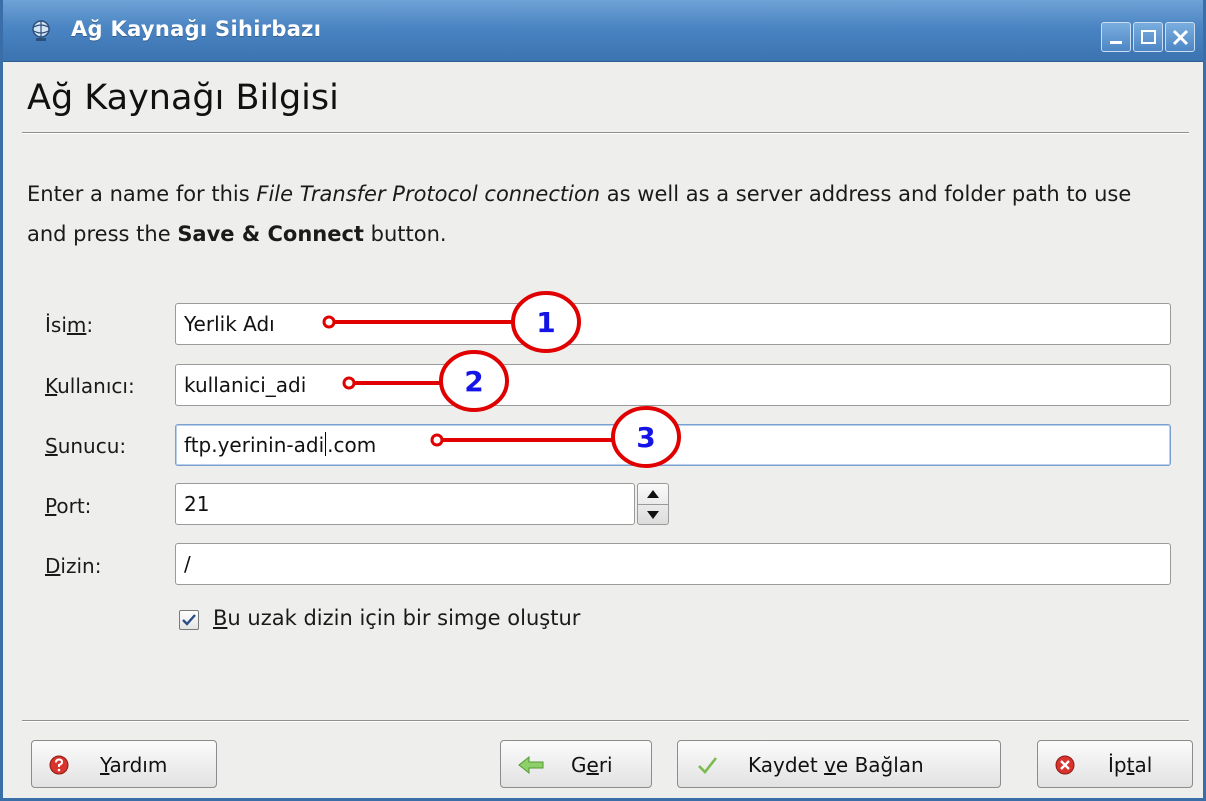 Image resolution: width=1206 pixels, height=801 pixels. I want to click on user-label: Kullanıcı:, so click(90, 386).